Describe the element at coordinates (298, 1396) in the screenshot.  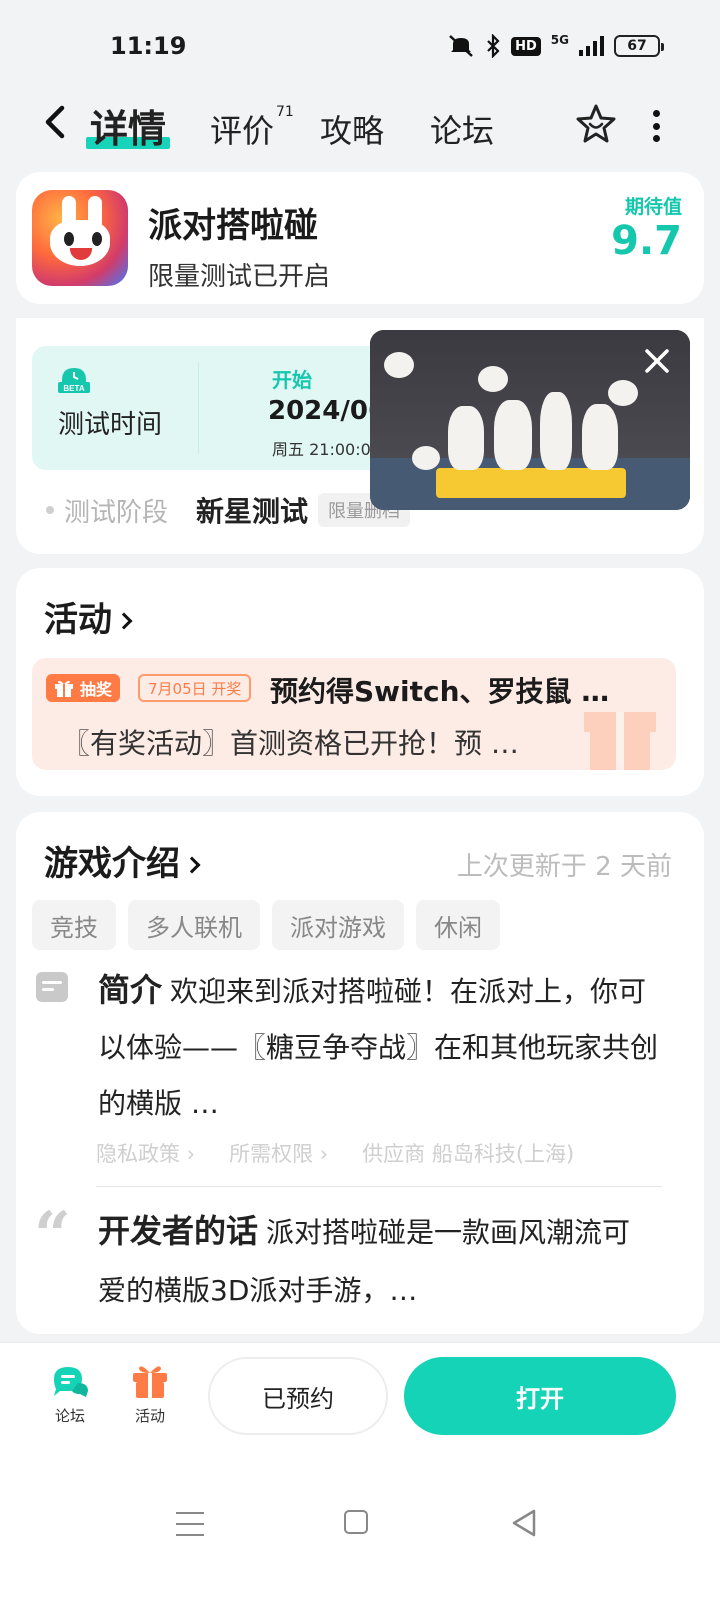
I see `reserved-button: 已预约` at that location.